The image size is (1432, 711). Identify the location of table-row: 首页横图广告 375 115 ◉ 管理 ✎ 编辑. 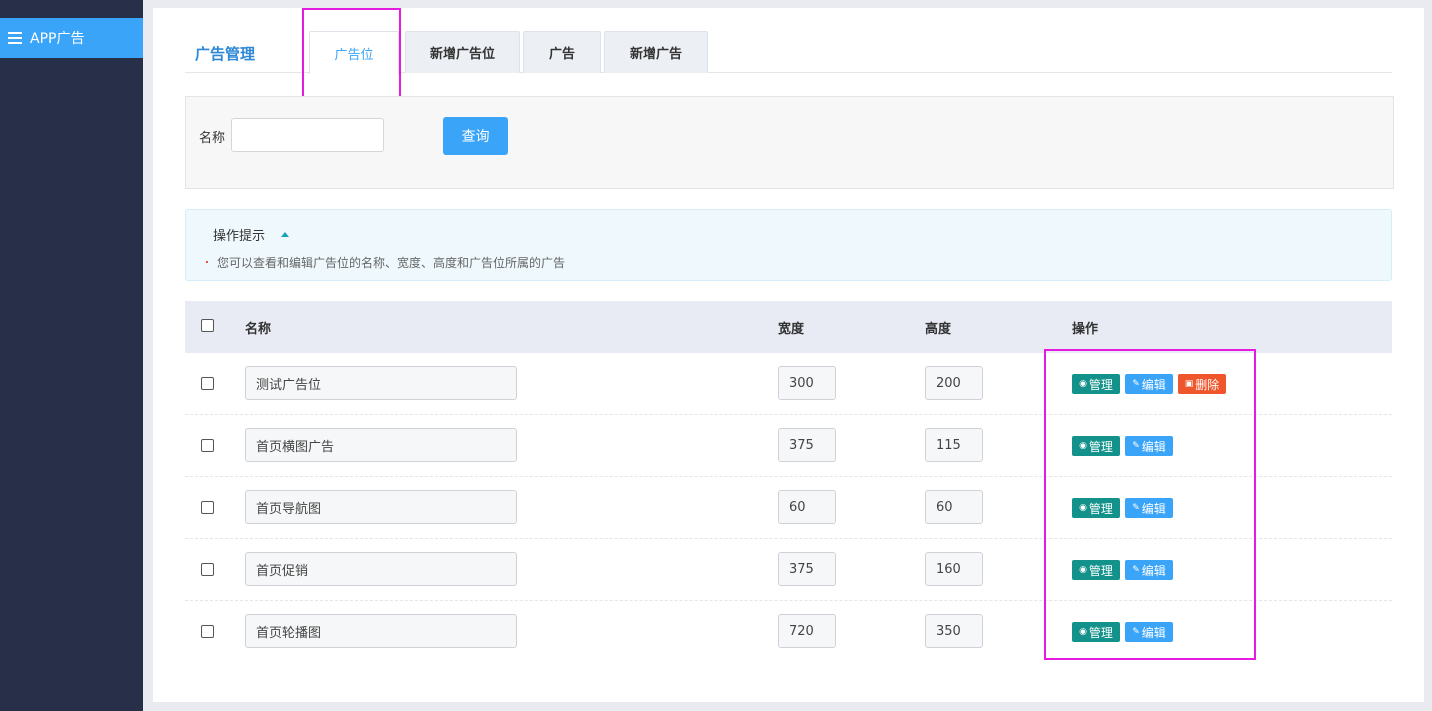
(788, 446).